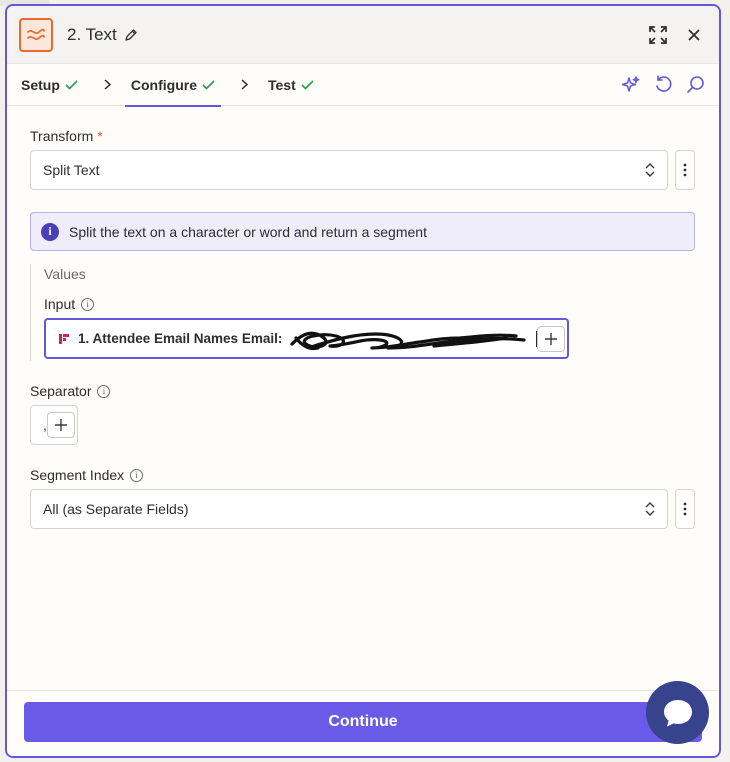  Describe the element at coordinates (40, 84) in the screenshot. I see `tab-setup-label: Setup` at that location.